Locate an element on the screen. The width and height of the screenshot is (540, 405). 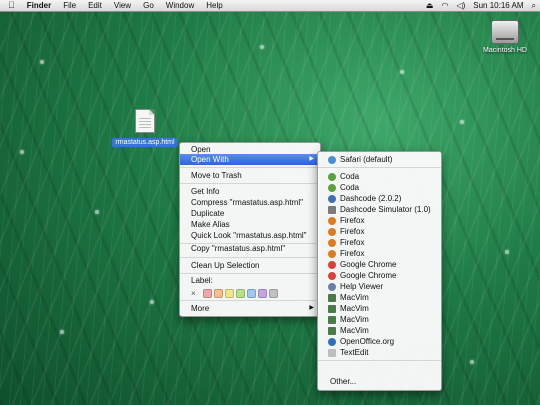
label-orange-swatch is located at coordinates (218, 293).